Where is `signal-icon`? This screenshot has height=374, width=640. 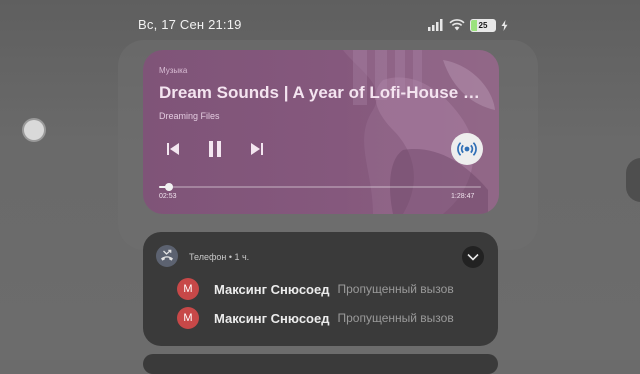 signal-icon is located at coordinates (435, 25).